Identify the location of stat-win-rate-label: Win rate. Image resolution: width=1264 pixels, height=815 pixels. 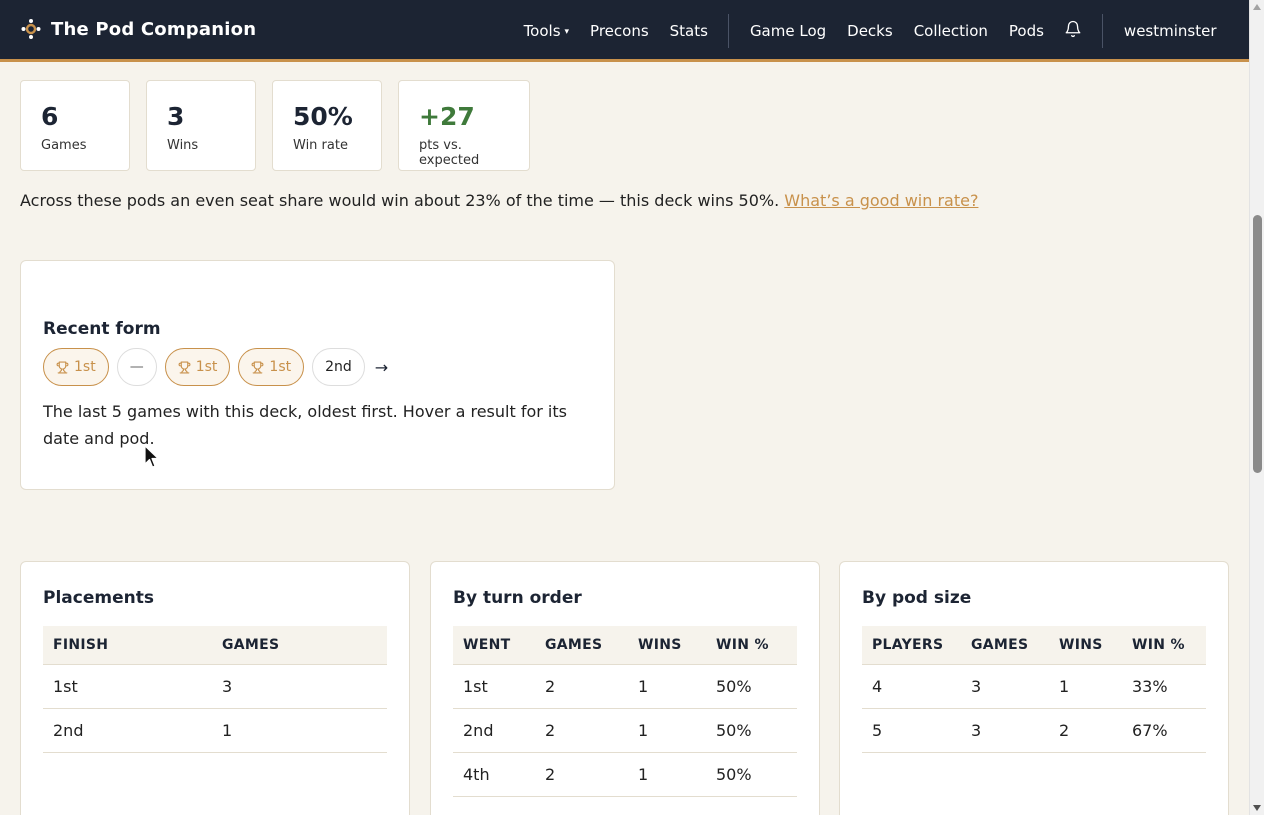
(320, 145).